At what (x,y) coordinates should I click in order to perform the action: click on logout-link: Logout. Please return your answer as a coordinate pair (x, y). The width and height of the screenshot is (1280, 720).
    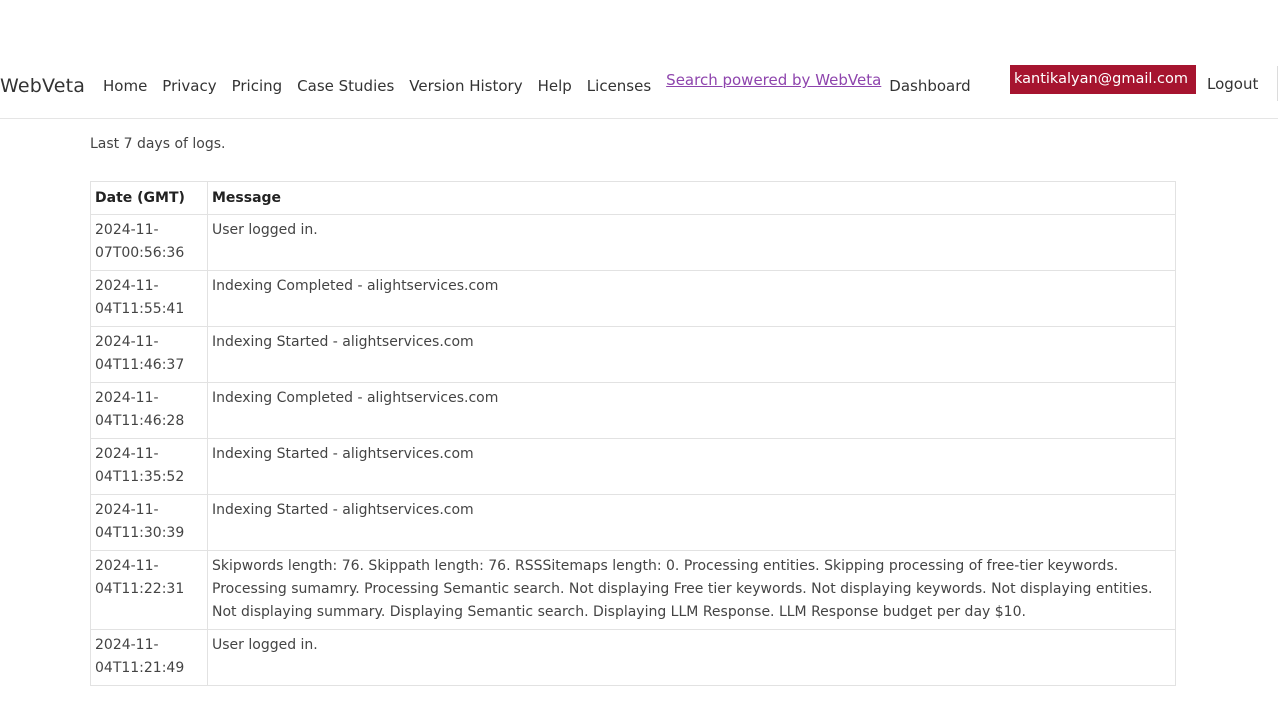
    Looking at the image, I should click on (1232, 84).